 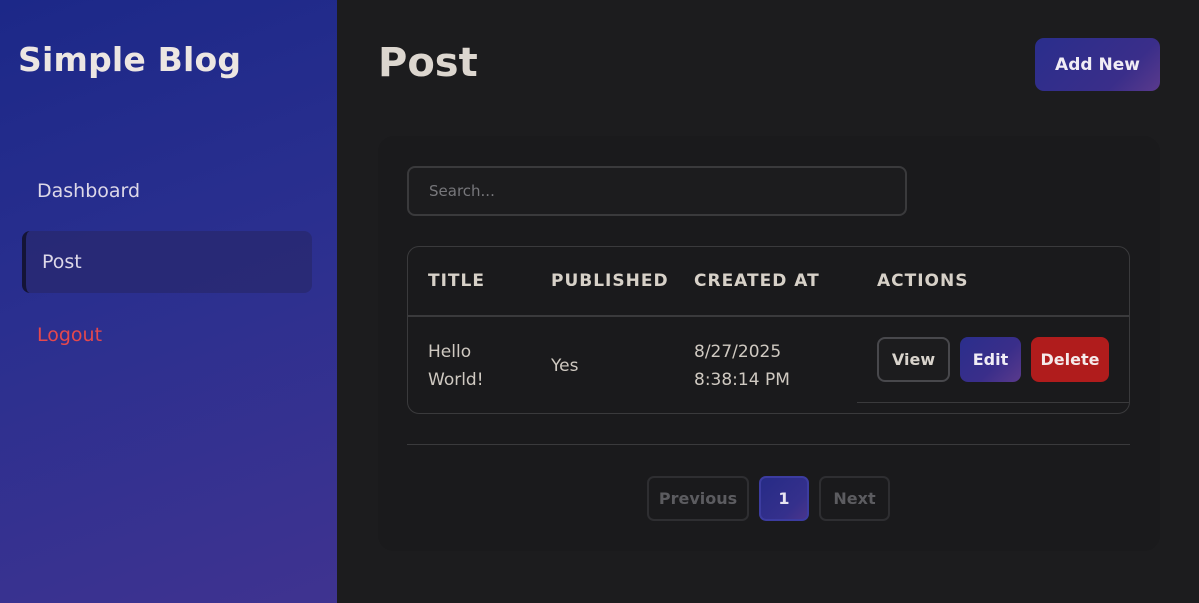 What do you see at coordinates (990, 359) in the screenshot?
I see `edit-button: Edit` at bounding box center [990, 359].